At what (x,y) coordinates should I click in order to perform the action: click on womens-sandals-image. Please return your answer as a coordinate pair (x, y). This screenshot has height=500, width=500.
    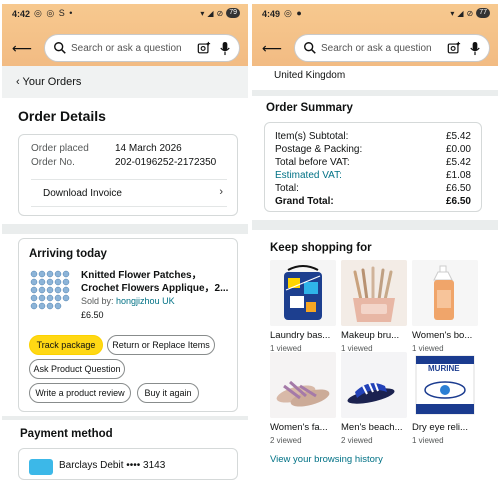
    Looking at the image, I should click on (303, 385).